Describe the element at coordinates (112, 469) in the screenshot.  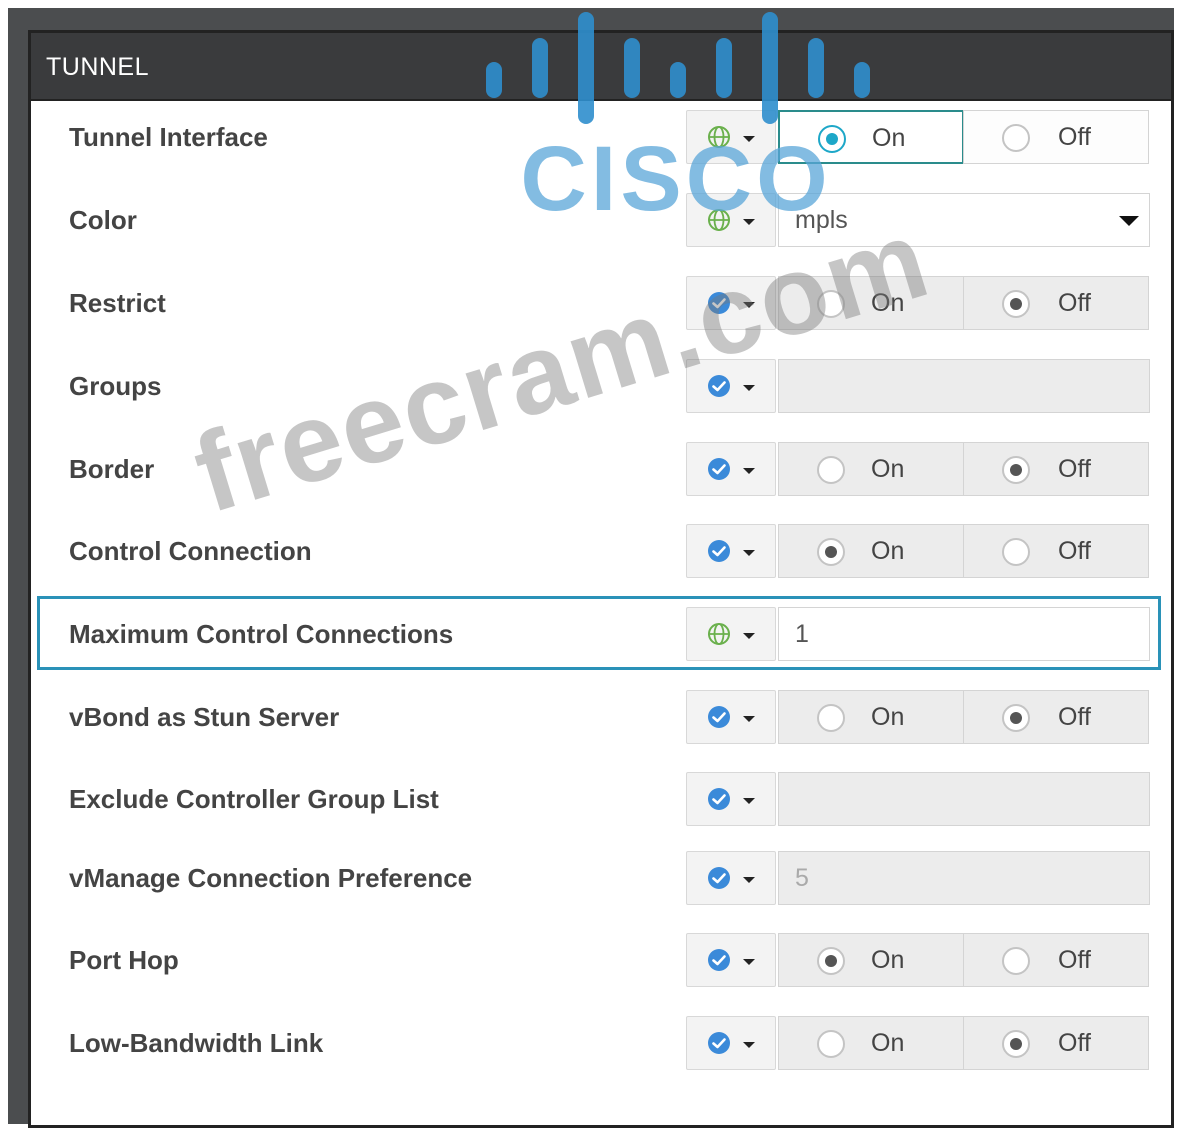
I see `setting-label: Border` at that location.